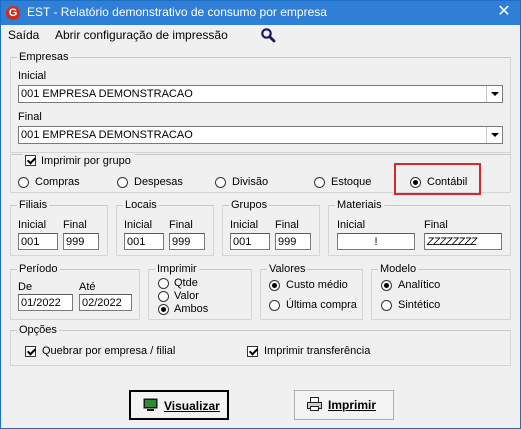 The width and height of the screenshot is (521, 429). Describe the element at coordinates (141, 205) in the screenshot. I see `locais-legend: Locais` at that location.